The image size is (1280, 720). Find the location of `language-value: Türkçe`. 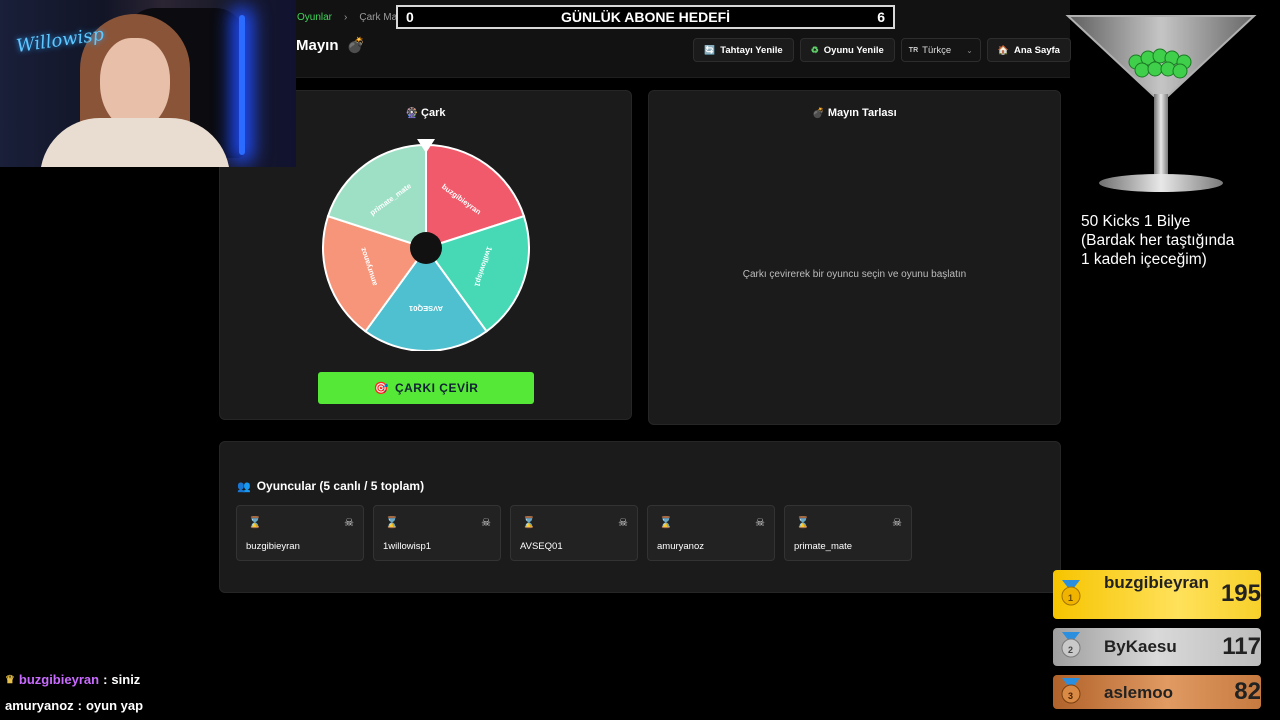

language-value: Türkçe is located at coordinates (937, 50).